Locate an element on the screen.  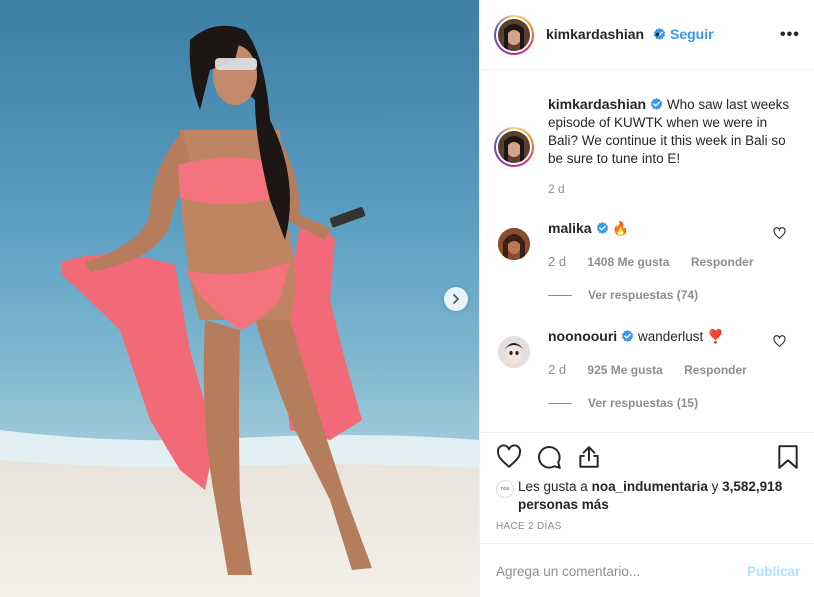
share-icon is located at coordinates (589, 457).